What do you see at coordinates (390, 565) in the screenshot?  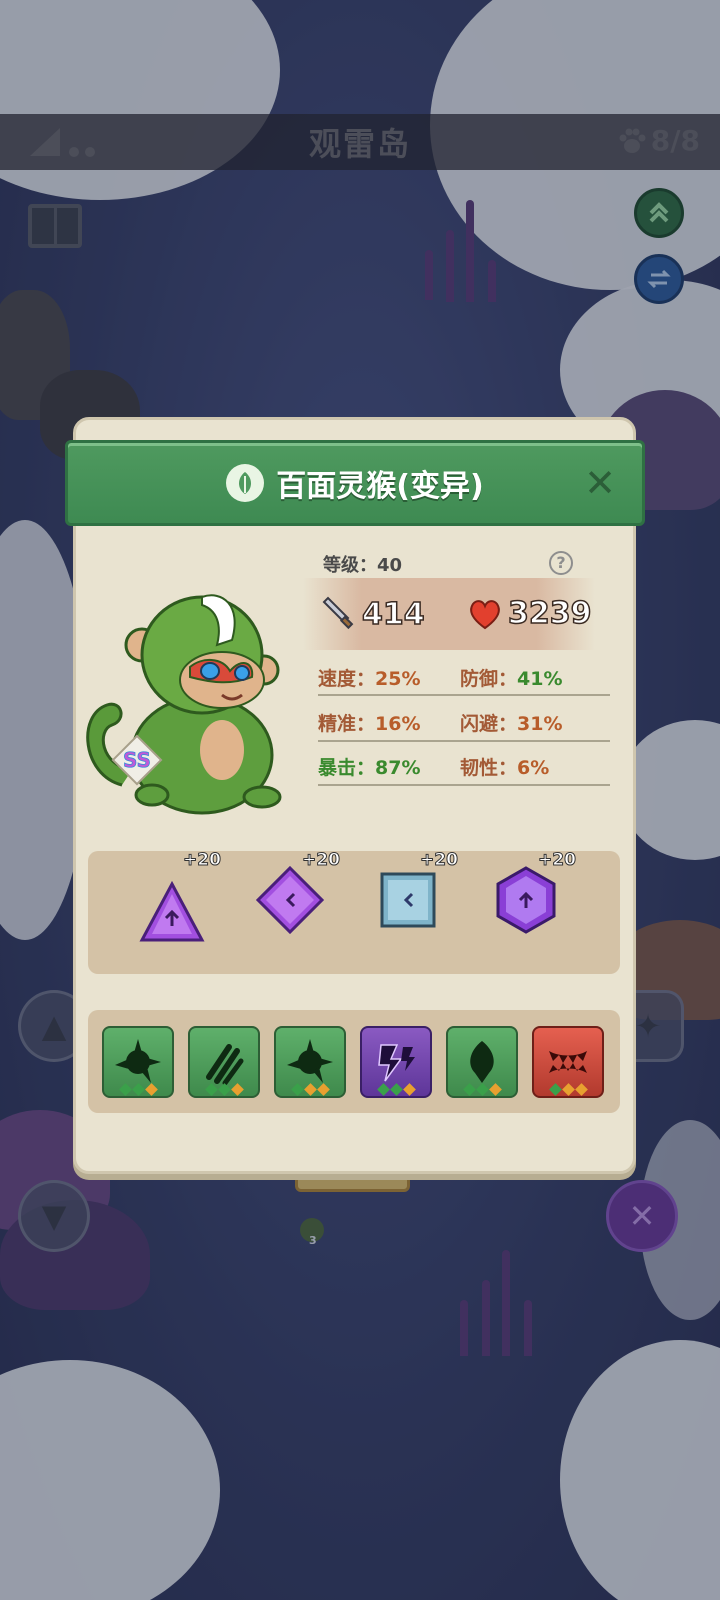 I see `level-value: 40` at bounding box center [390, 565].